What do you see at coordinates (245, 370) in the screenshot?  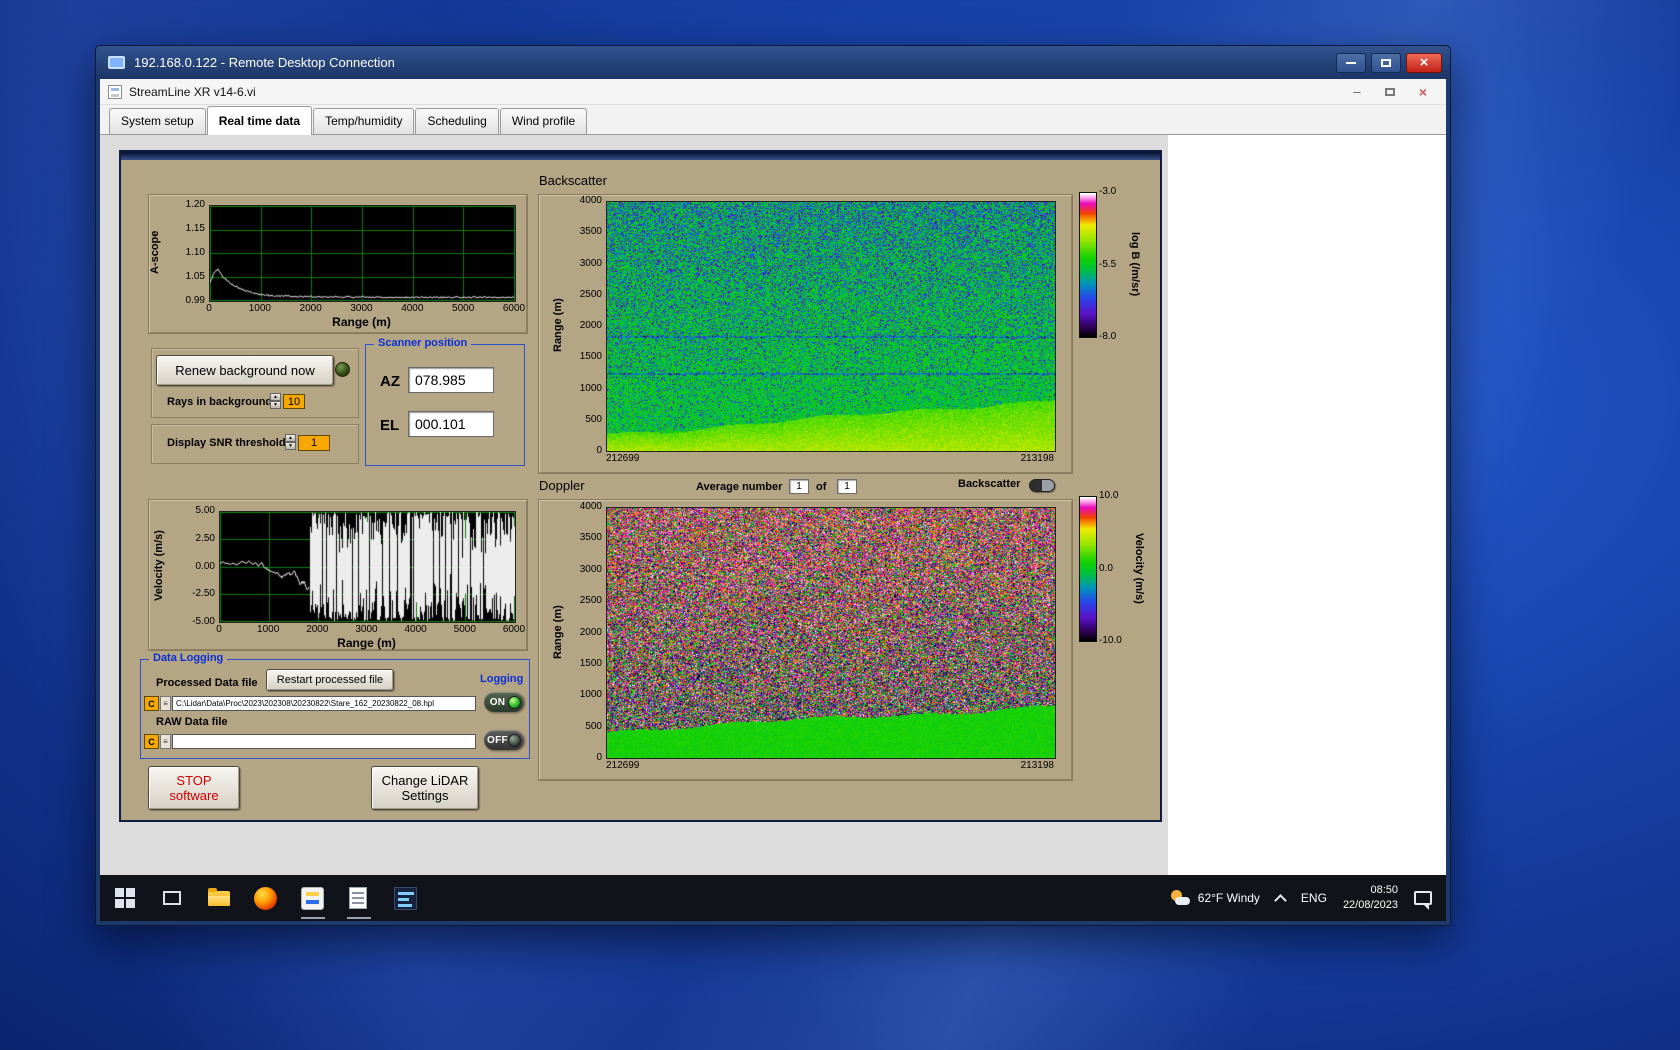 I see `renew-background-button: Renew background now` at bounding box center [245, 370].